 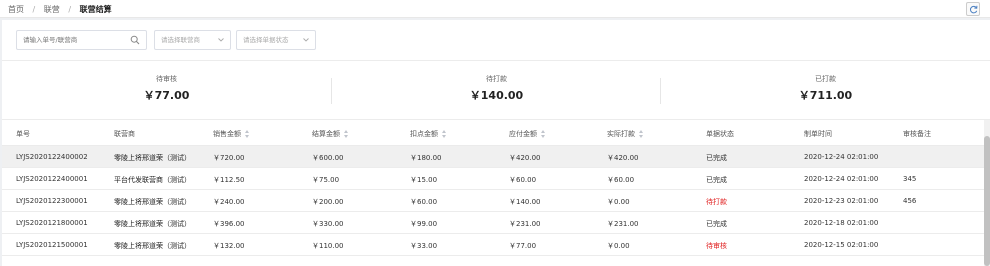 What do you see at coordinates (825, 95) in the screenshot?
I see `stat-value: ￥711.00` at bounding box center [825, 95].